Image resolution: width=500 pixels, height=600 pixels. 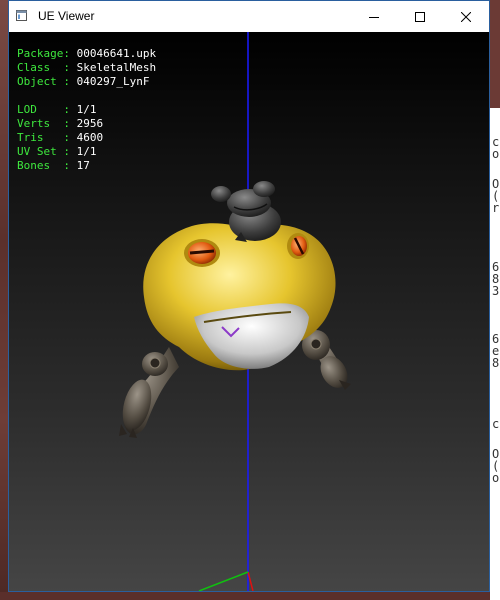 I want to click on background-window-char: c, so click(x=496, y=424).